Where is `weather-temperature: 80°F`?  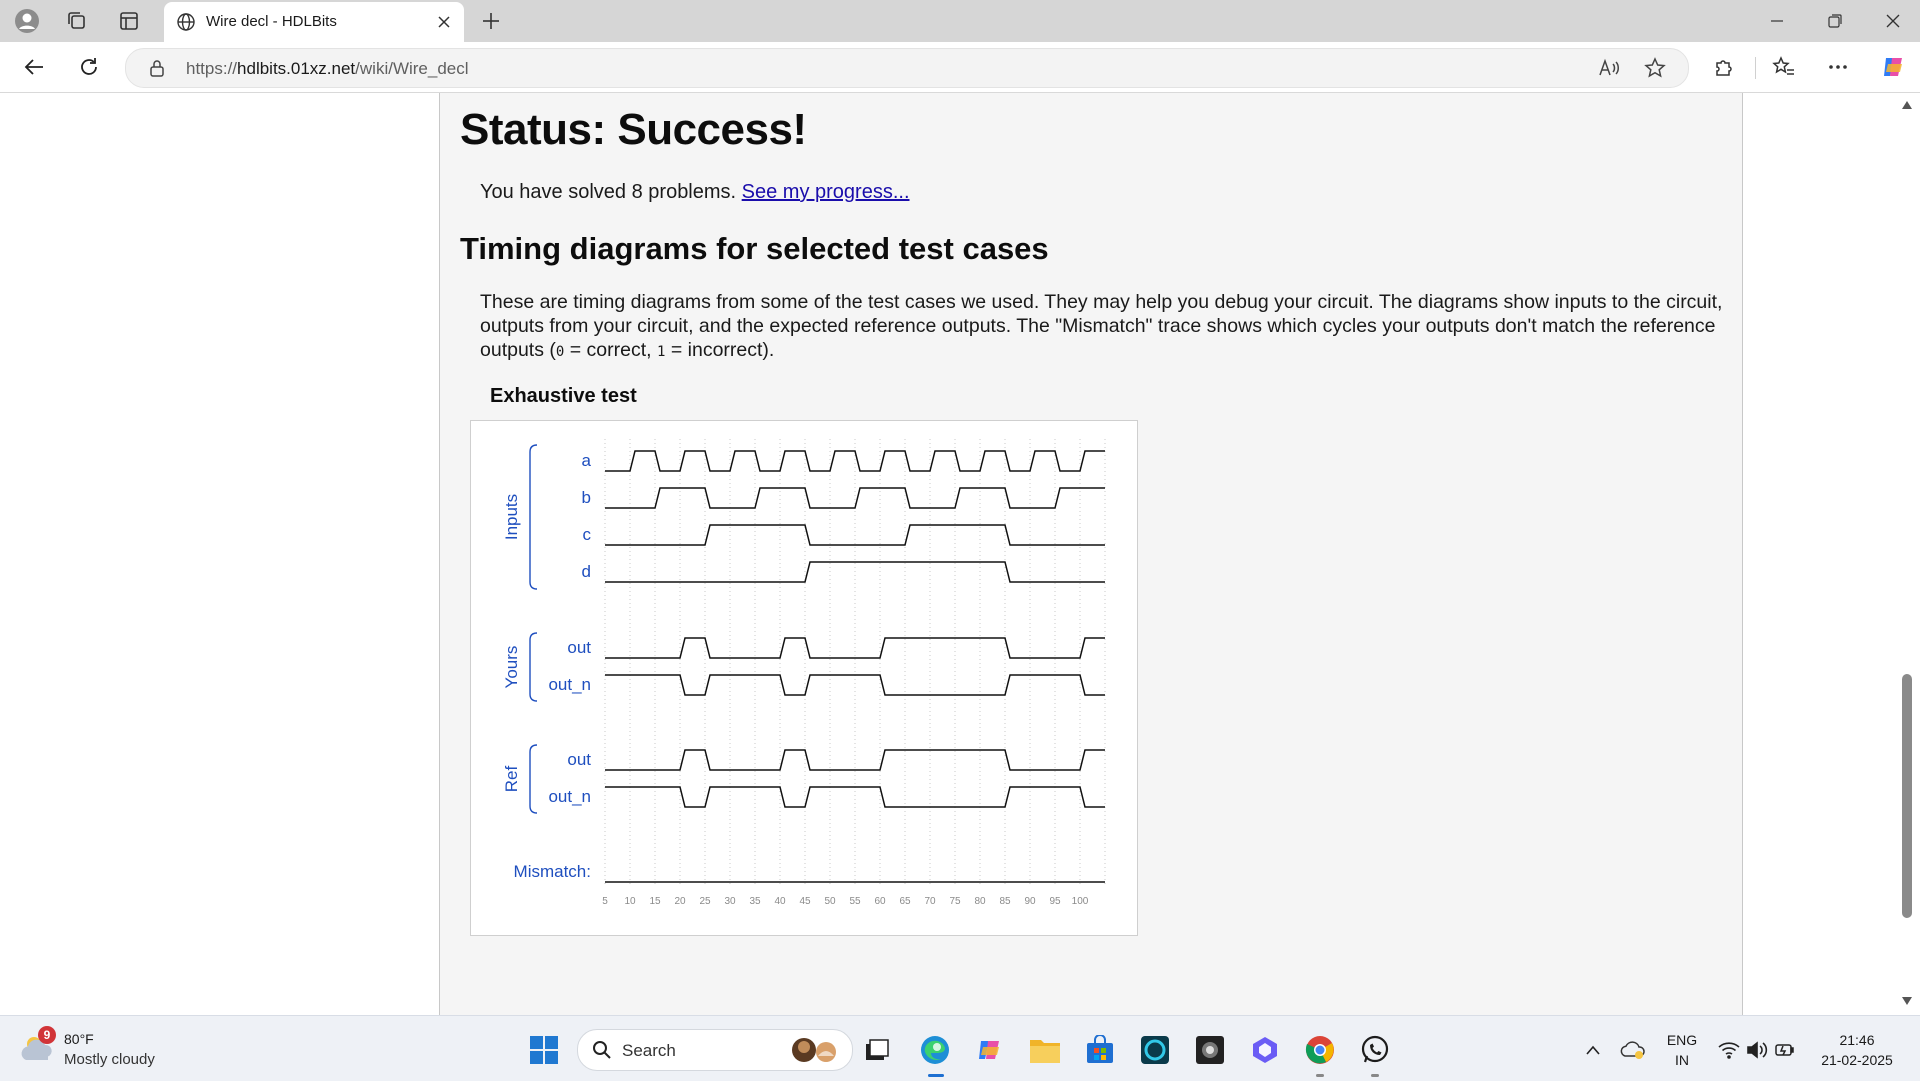 weather-temperature: 80°F is located at coordinates (79, 1039).